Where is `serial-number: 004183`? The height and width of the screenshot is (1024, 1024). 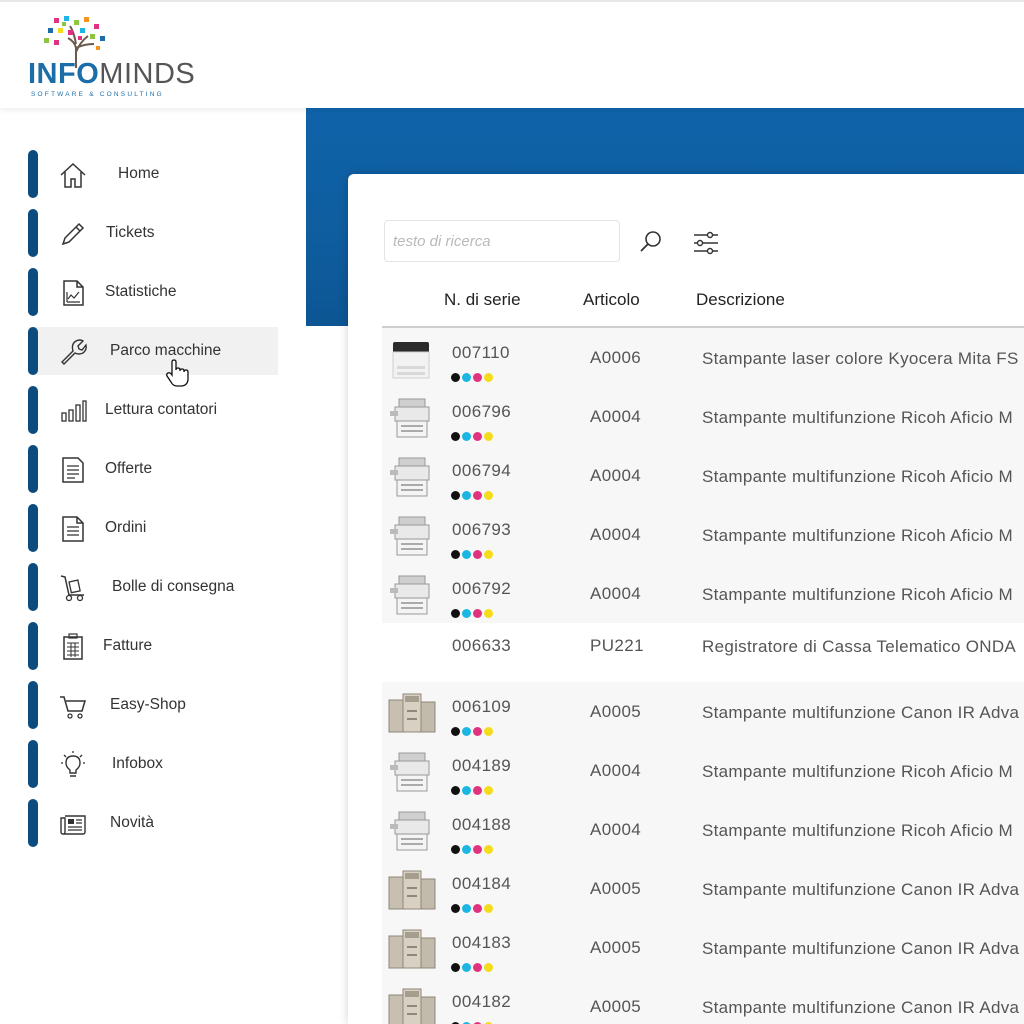 serial-number: 004183 is located at coordinates (482, 942).